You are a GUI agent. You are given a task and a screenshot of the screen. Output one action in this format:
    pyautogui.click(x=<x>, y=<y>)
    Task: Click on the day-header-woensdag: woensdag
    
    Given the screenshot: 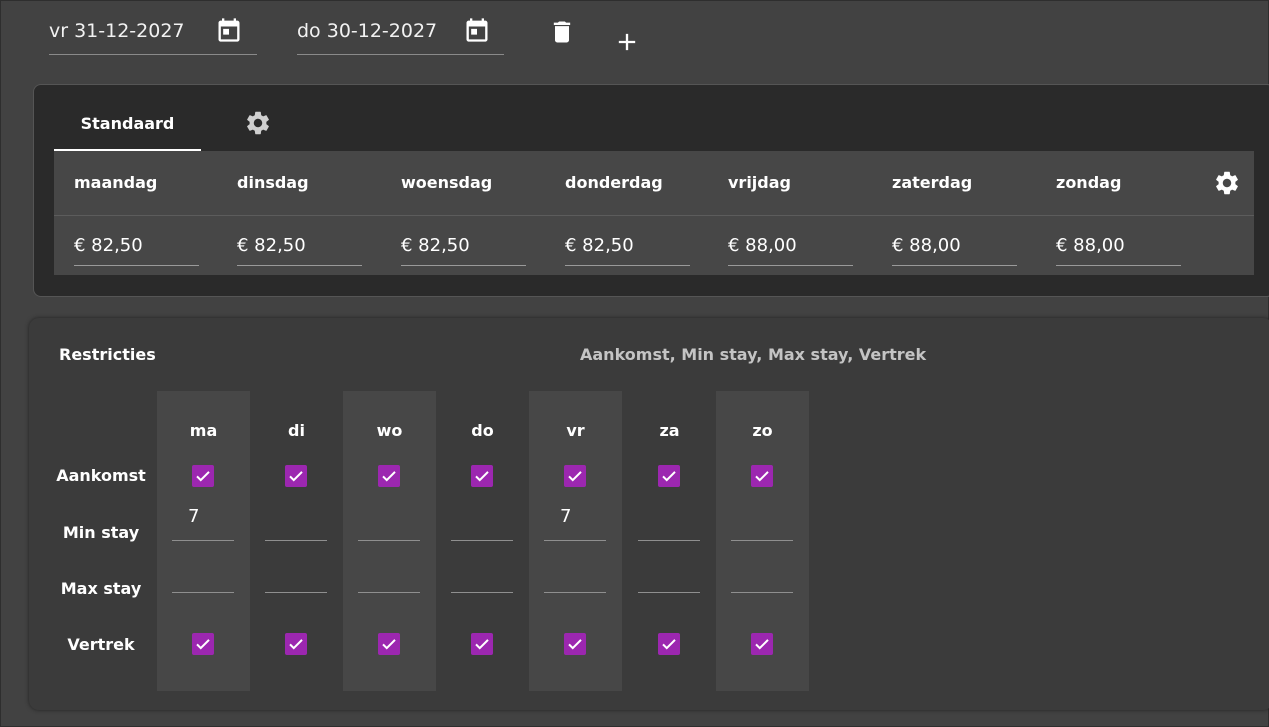 What is the action you would take?
    pyautogui.click(x=447, y=182)
    